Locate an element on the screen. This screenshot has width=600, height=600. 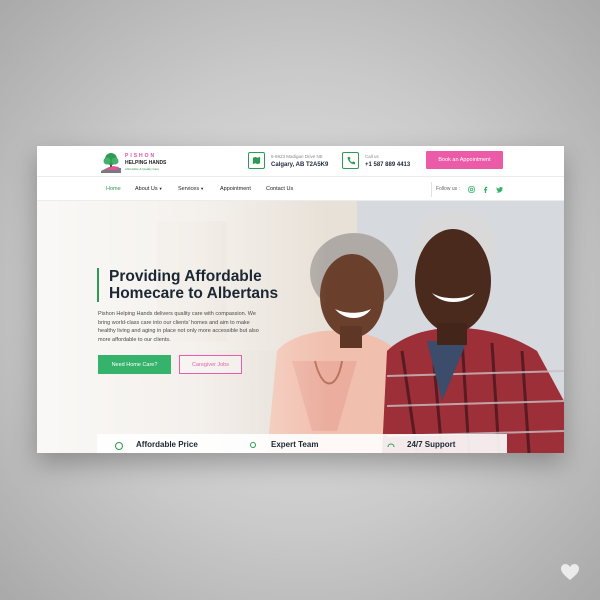
nav-item-label: About Us is located at coordinates (146, 189).